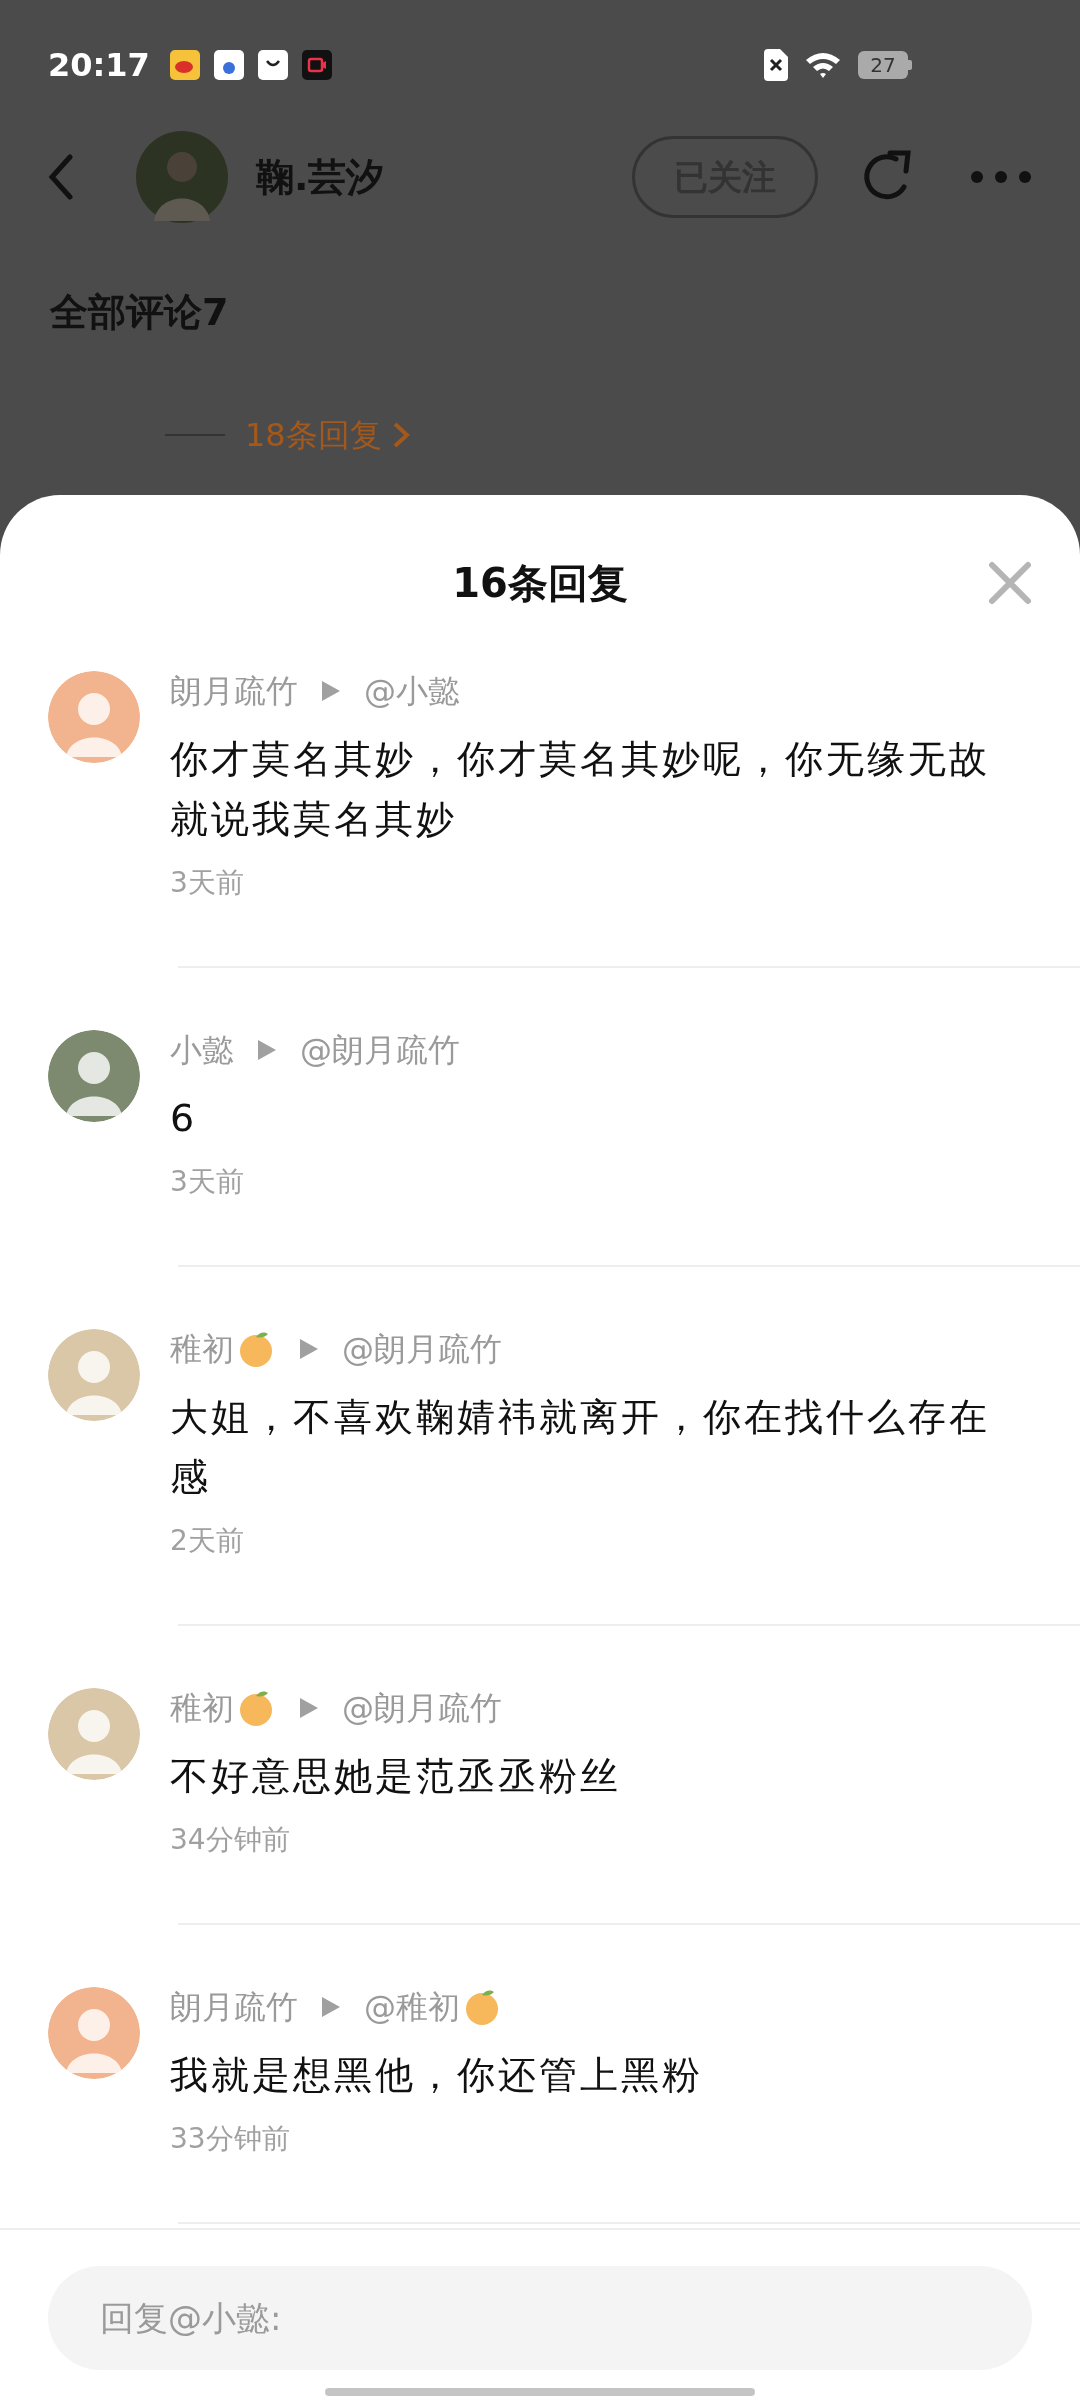  Describe the element at coordinates (99, 65) in the screenshot. I see `status-time: 20:17` at that location.